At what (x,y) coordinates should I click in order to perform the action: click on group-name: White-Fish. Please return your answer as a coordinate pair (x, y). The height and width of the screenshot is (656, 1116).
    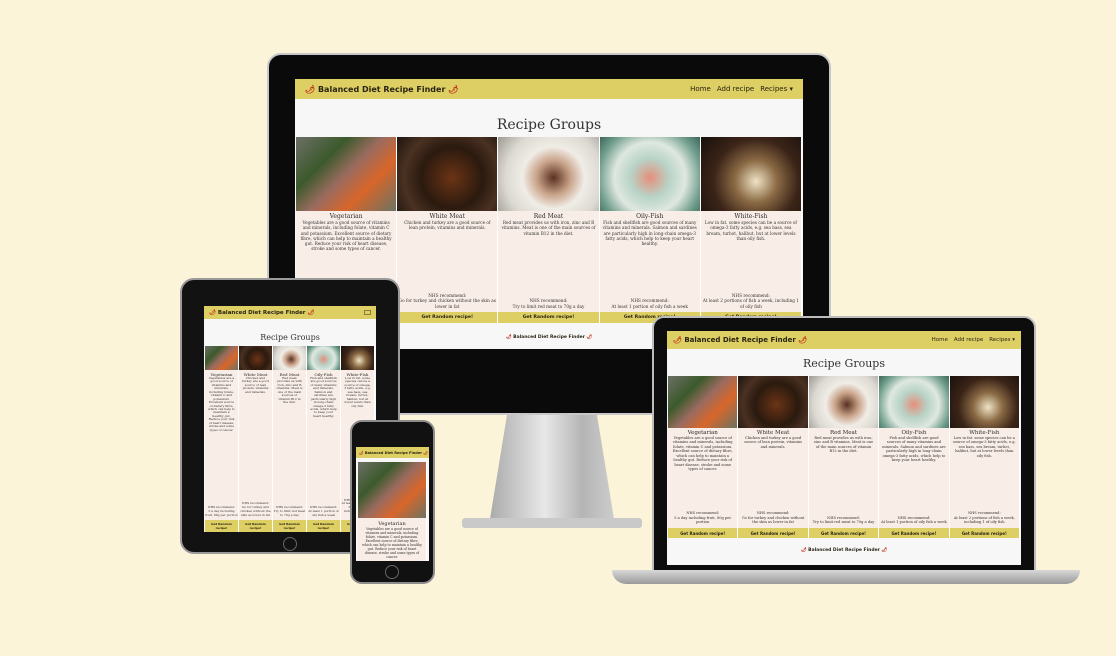
    Looking at the image, I should click on (751, 216).